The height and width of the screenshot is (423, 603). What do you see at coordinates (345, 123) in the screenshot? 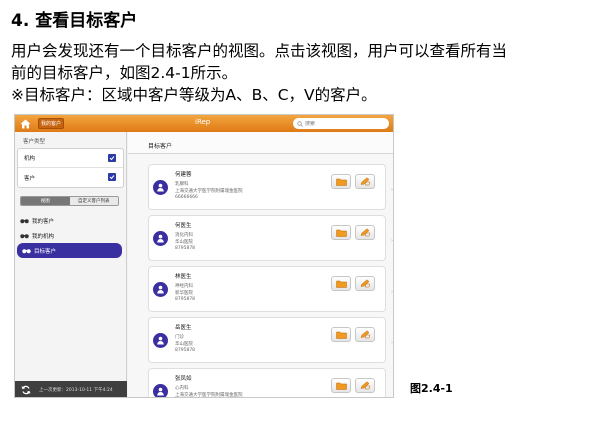
I see `search-input` at bounding box center [345, 123].